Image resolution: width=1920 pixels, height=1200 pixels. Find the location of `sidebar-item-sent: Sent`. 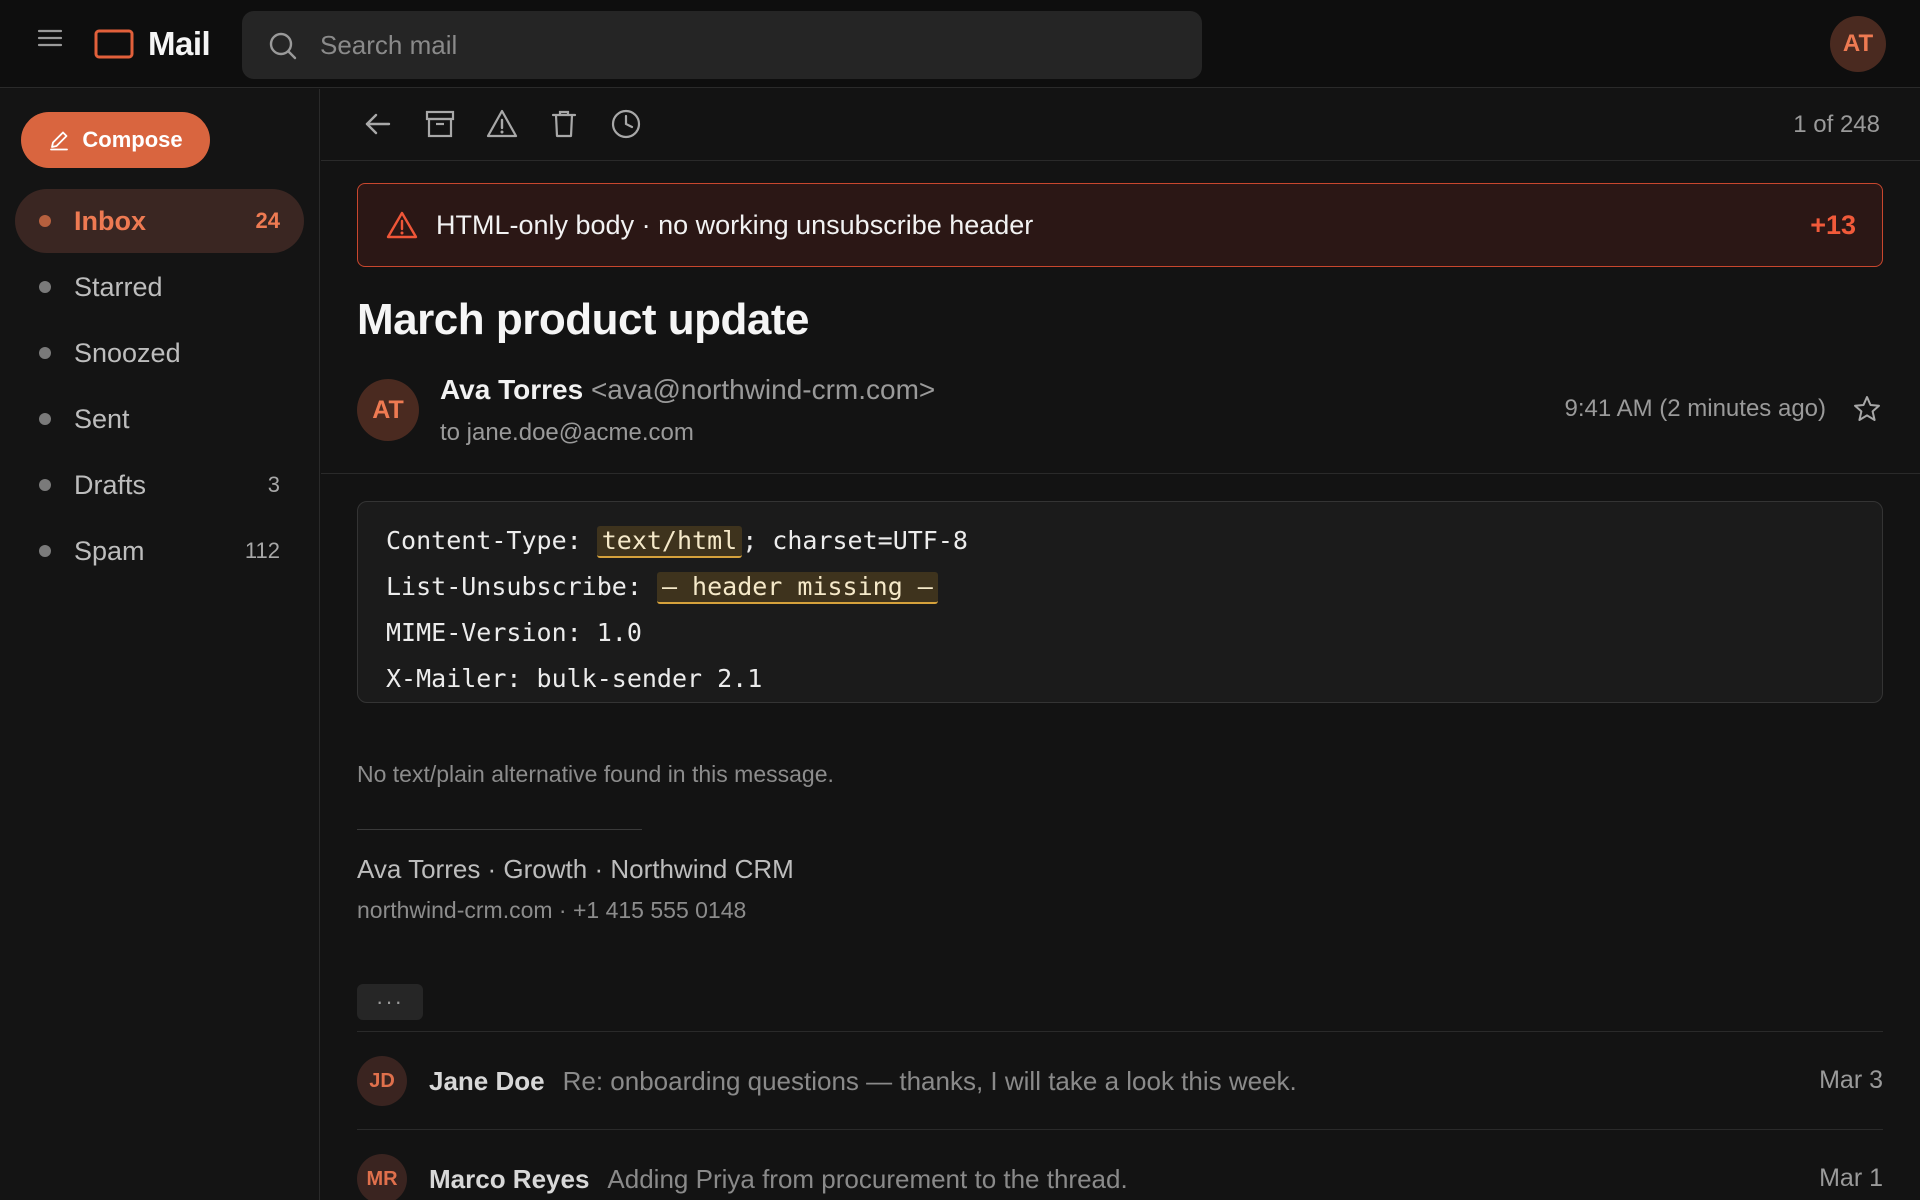

sidebar-item-sent: Sent is located at coordinates (159, 419).